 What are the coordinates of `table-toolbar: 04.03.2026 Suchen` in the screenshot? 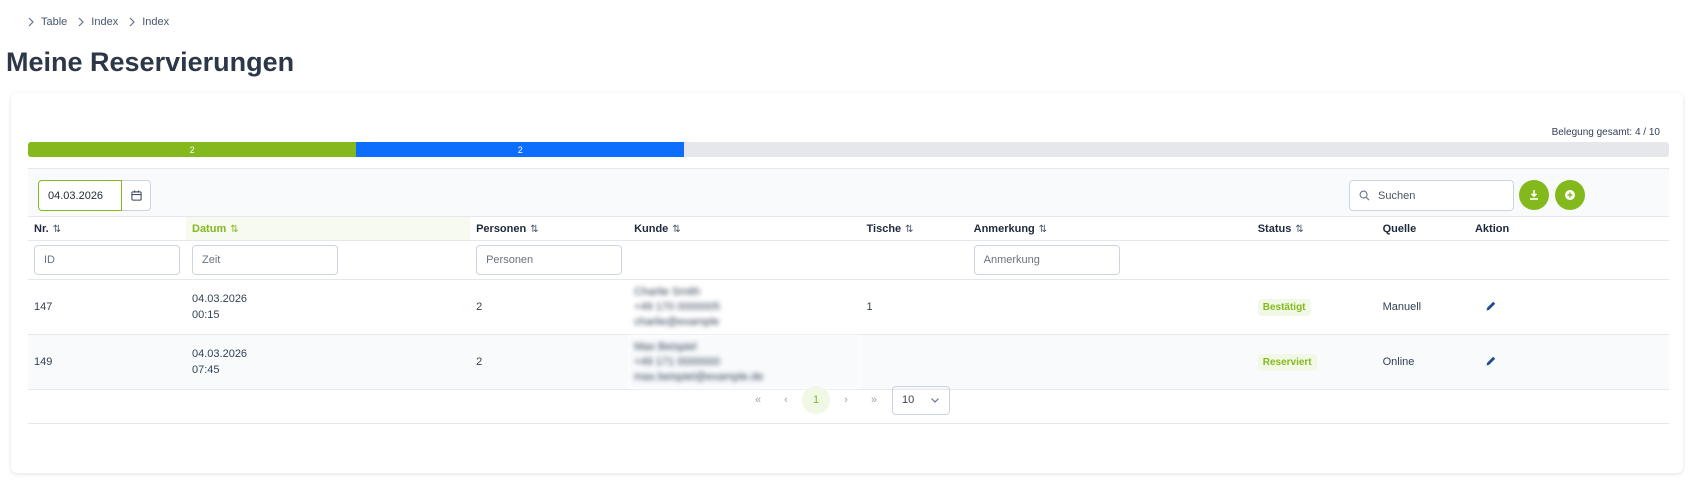 It's located at (848, 192).